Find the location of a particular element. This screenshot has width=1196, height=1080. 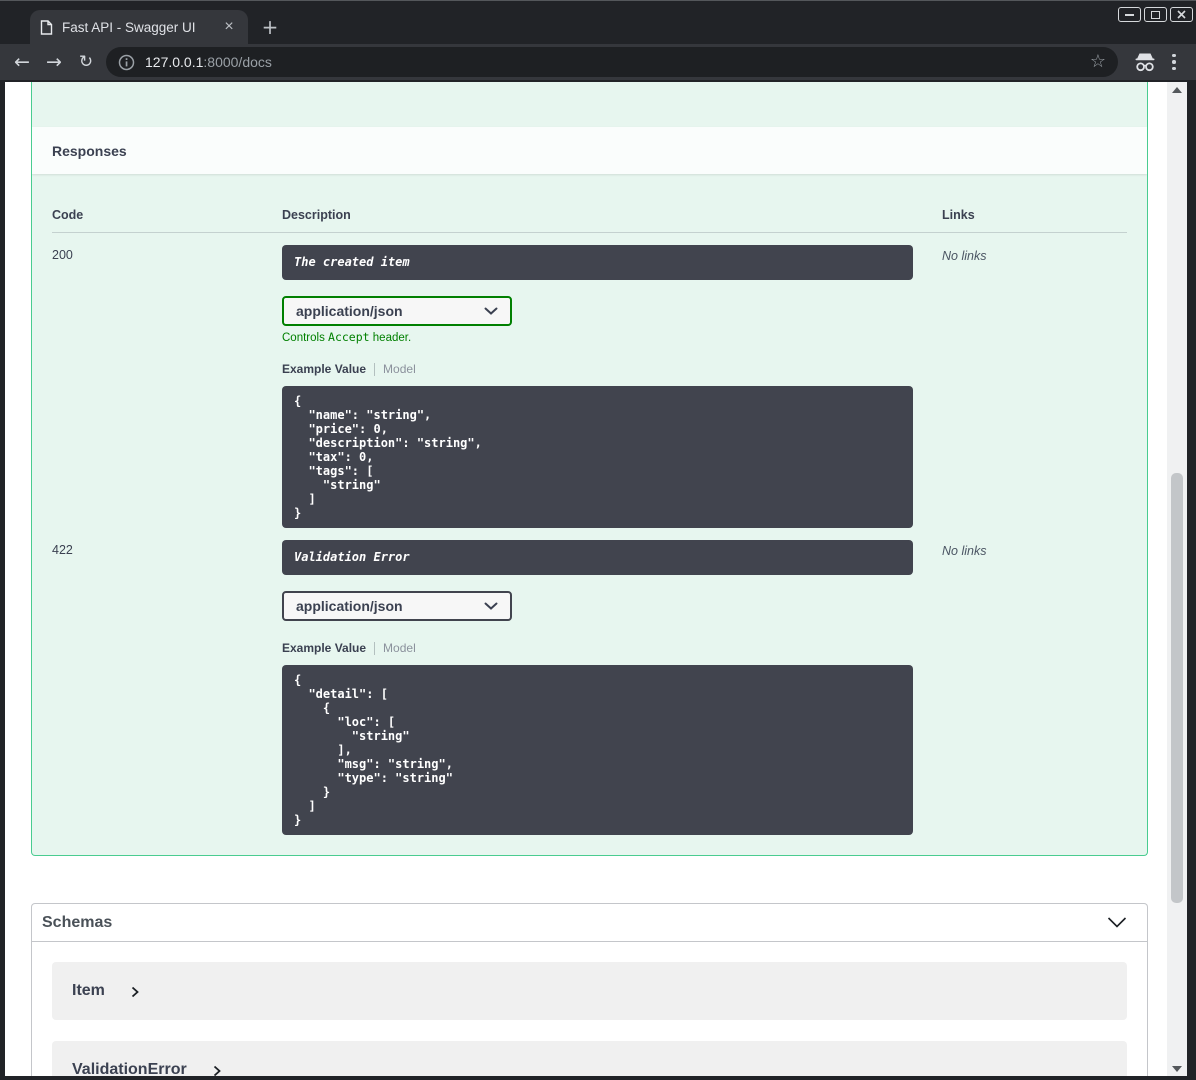

new-tab-icon: + is located at coordinates (270, 28).